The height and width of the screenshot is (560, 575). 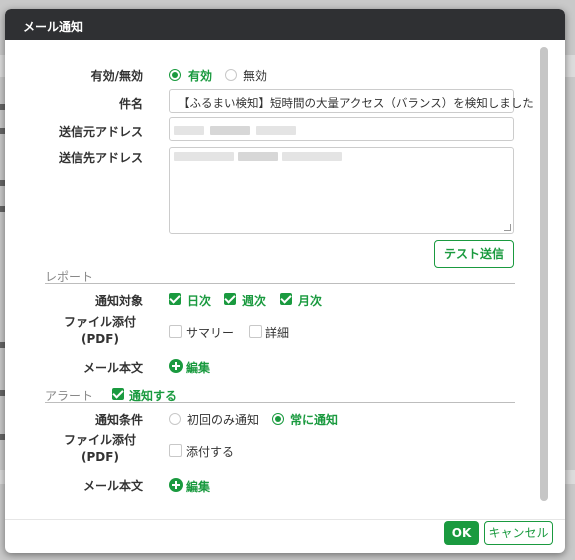 What do you see at coordinates (130, 104) in the screenshot?
I see `subject-label: 件名` at bounding box center [130, 104].